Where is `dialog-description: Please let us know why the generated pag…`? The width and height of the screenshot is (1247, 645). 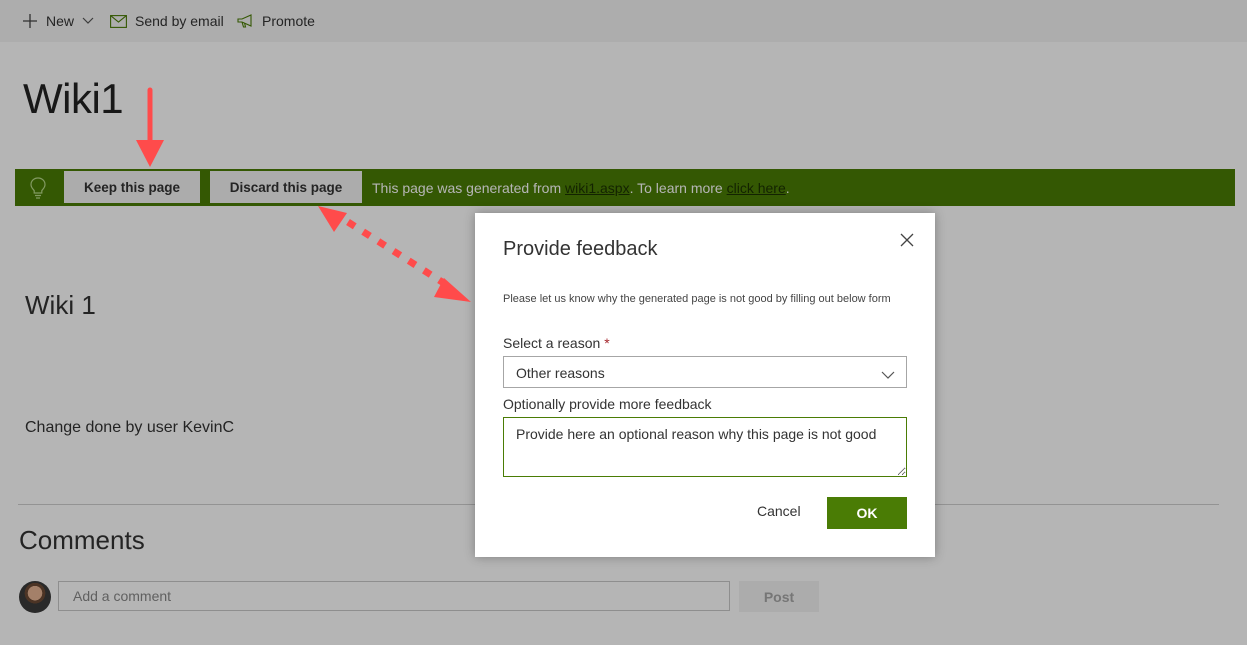
dialog-description: Please let us know why the generated pag… is located at coordinates (697, 299).